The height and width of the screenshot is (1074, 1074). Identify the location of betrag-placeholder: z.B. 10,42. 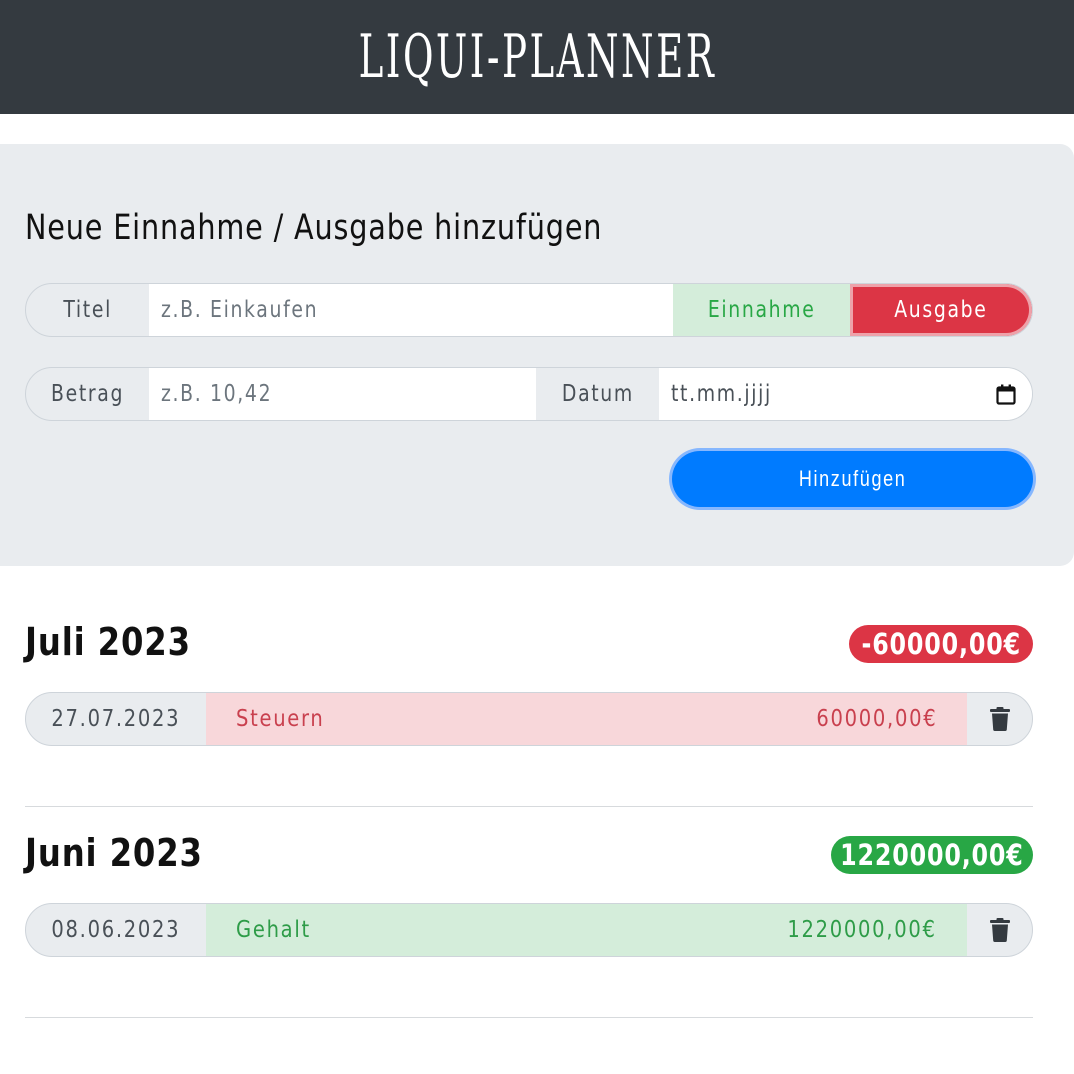
(217, 394).